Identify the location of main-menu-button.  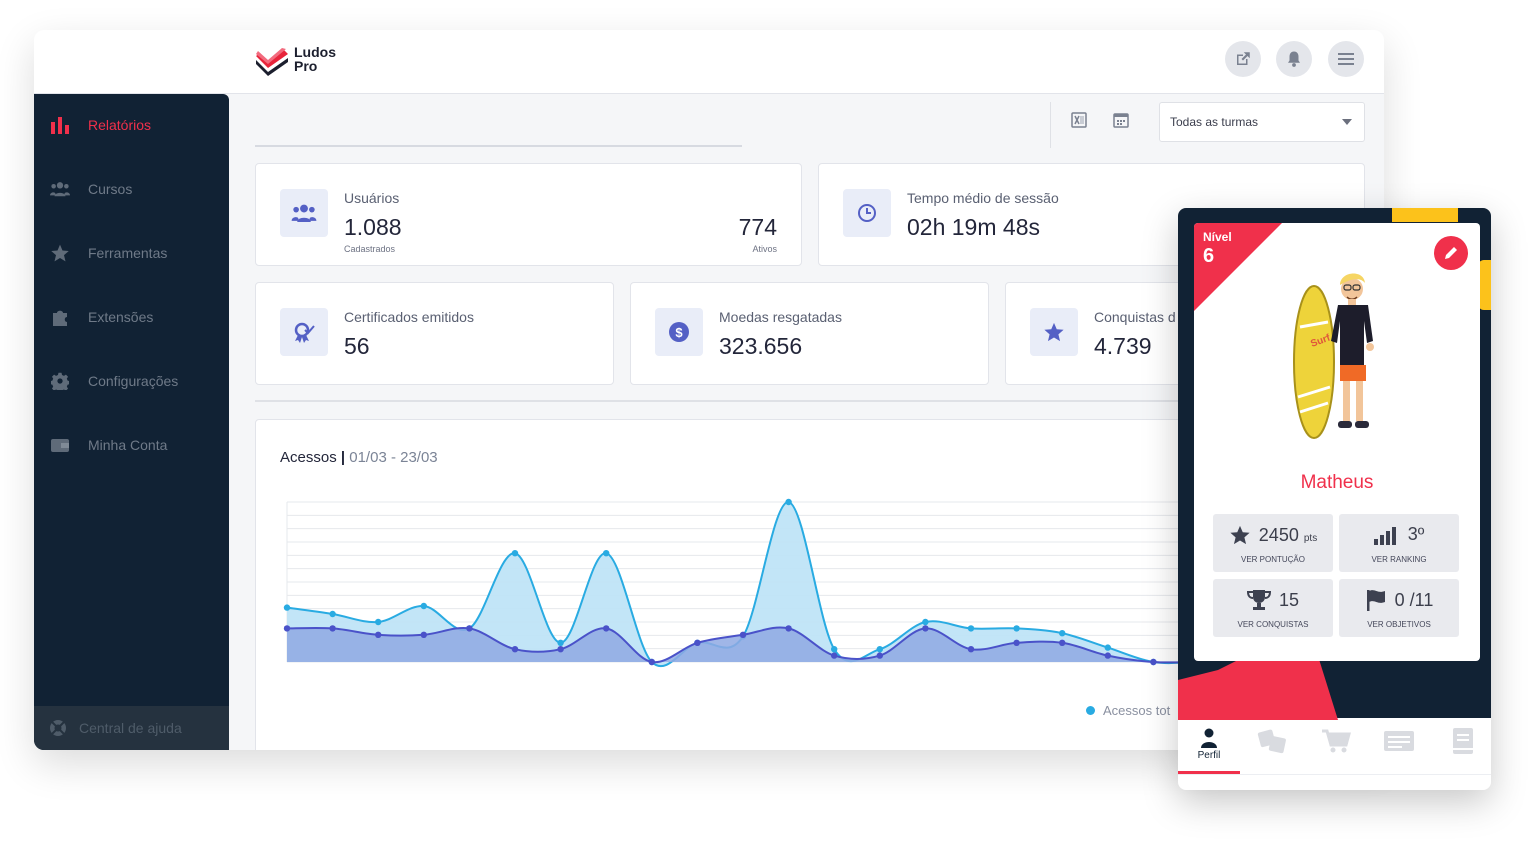
(1346, 59).